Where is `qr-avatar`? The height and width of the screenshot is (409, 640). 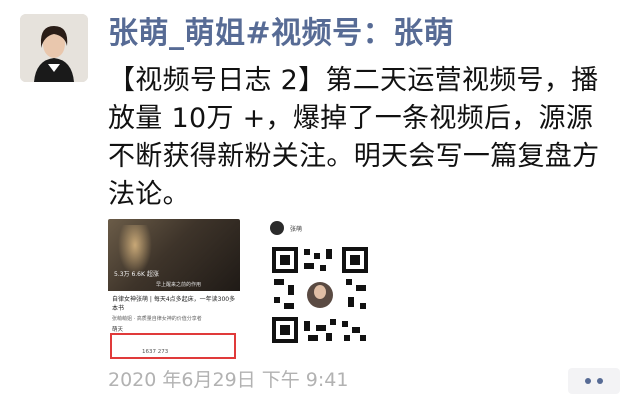
qr-avatar is located at coordinates (277, 228).